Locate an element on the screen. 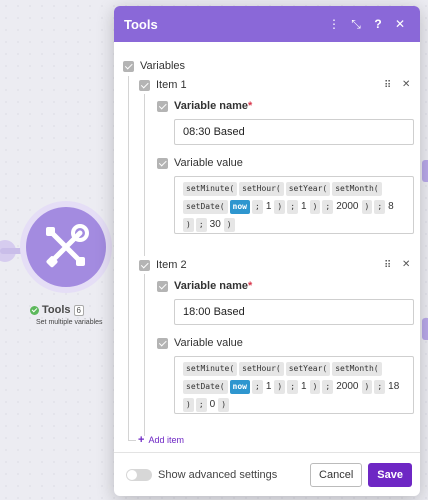  save-button: Save is located at coordinates (390, 474).